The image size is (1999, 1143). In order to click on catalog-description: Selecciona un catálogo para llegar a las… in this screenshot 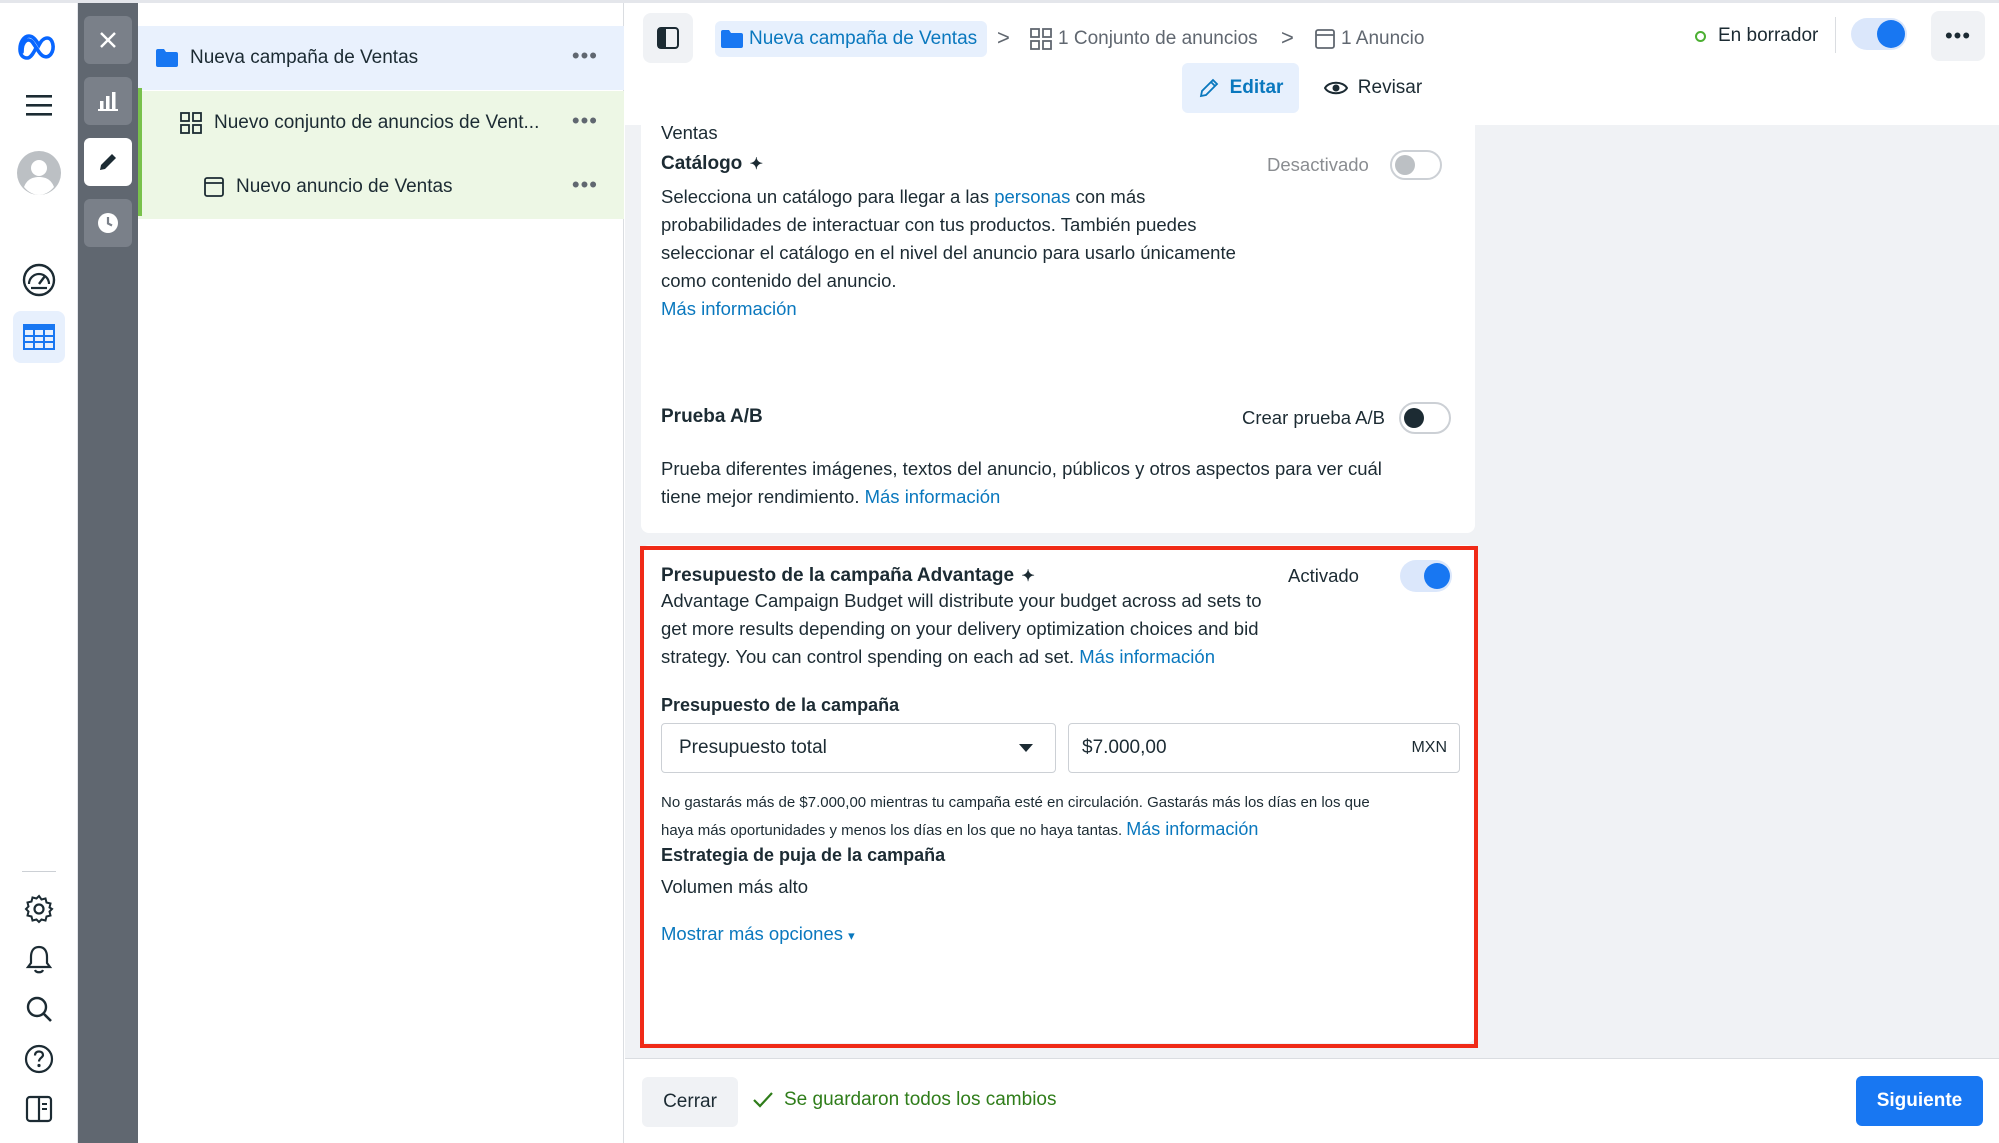, I will do `click(981, 253)`.